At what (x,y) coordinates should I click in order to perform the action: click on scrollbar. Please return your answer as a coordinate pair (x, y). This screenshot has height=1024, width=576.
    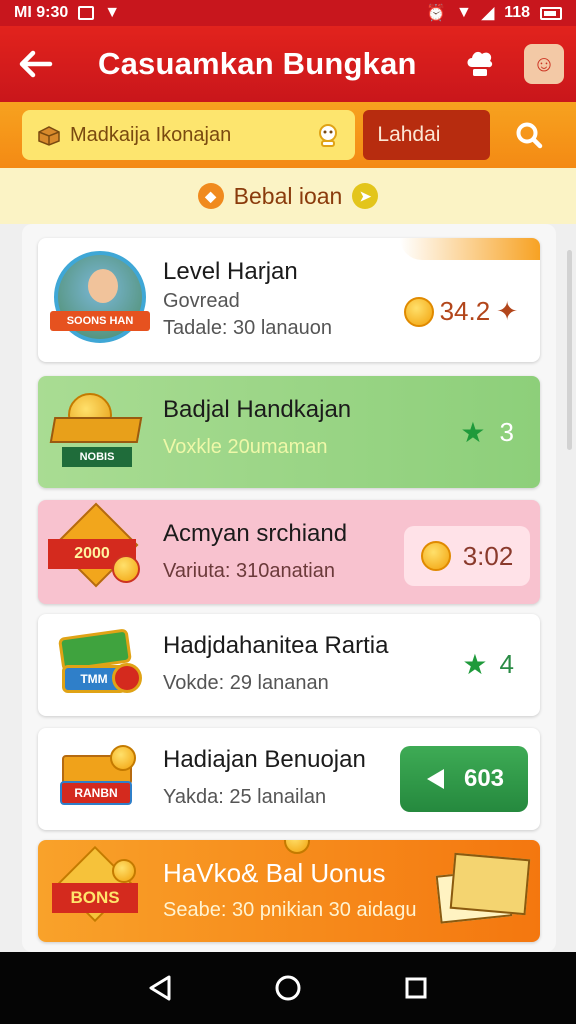
    Looking at the image, I should click on (569, 350).